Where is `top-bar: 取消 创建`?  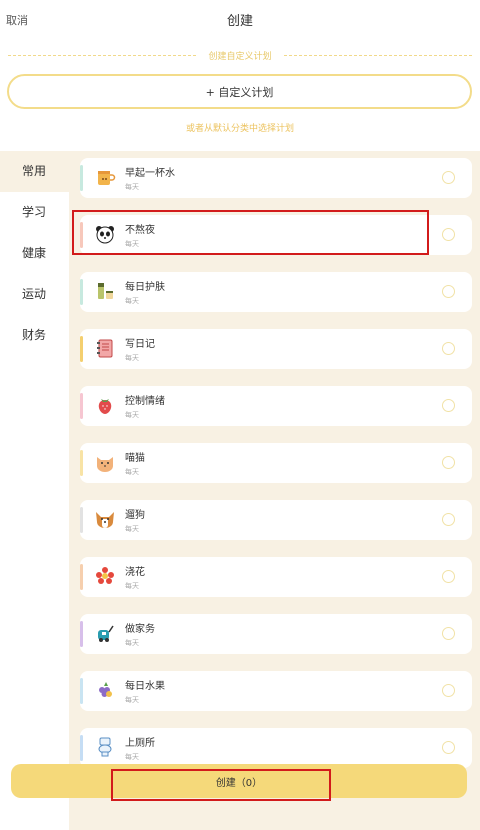
top-bar: 取消 创建 is located at coordinates (240, 20).